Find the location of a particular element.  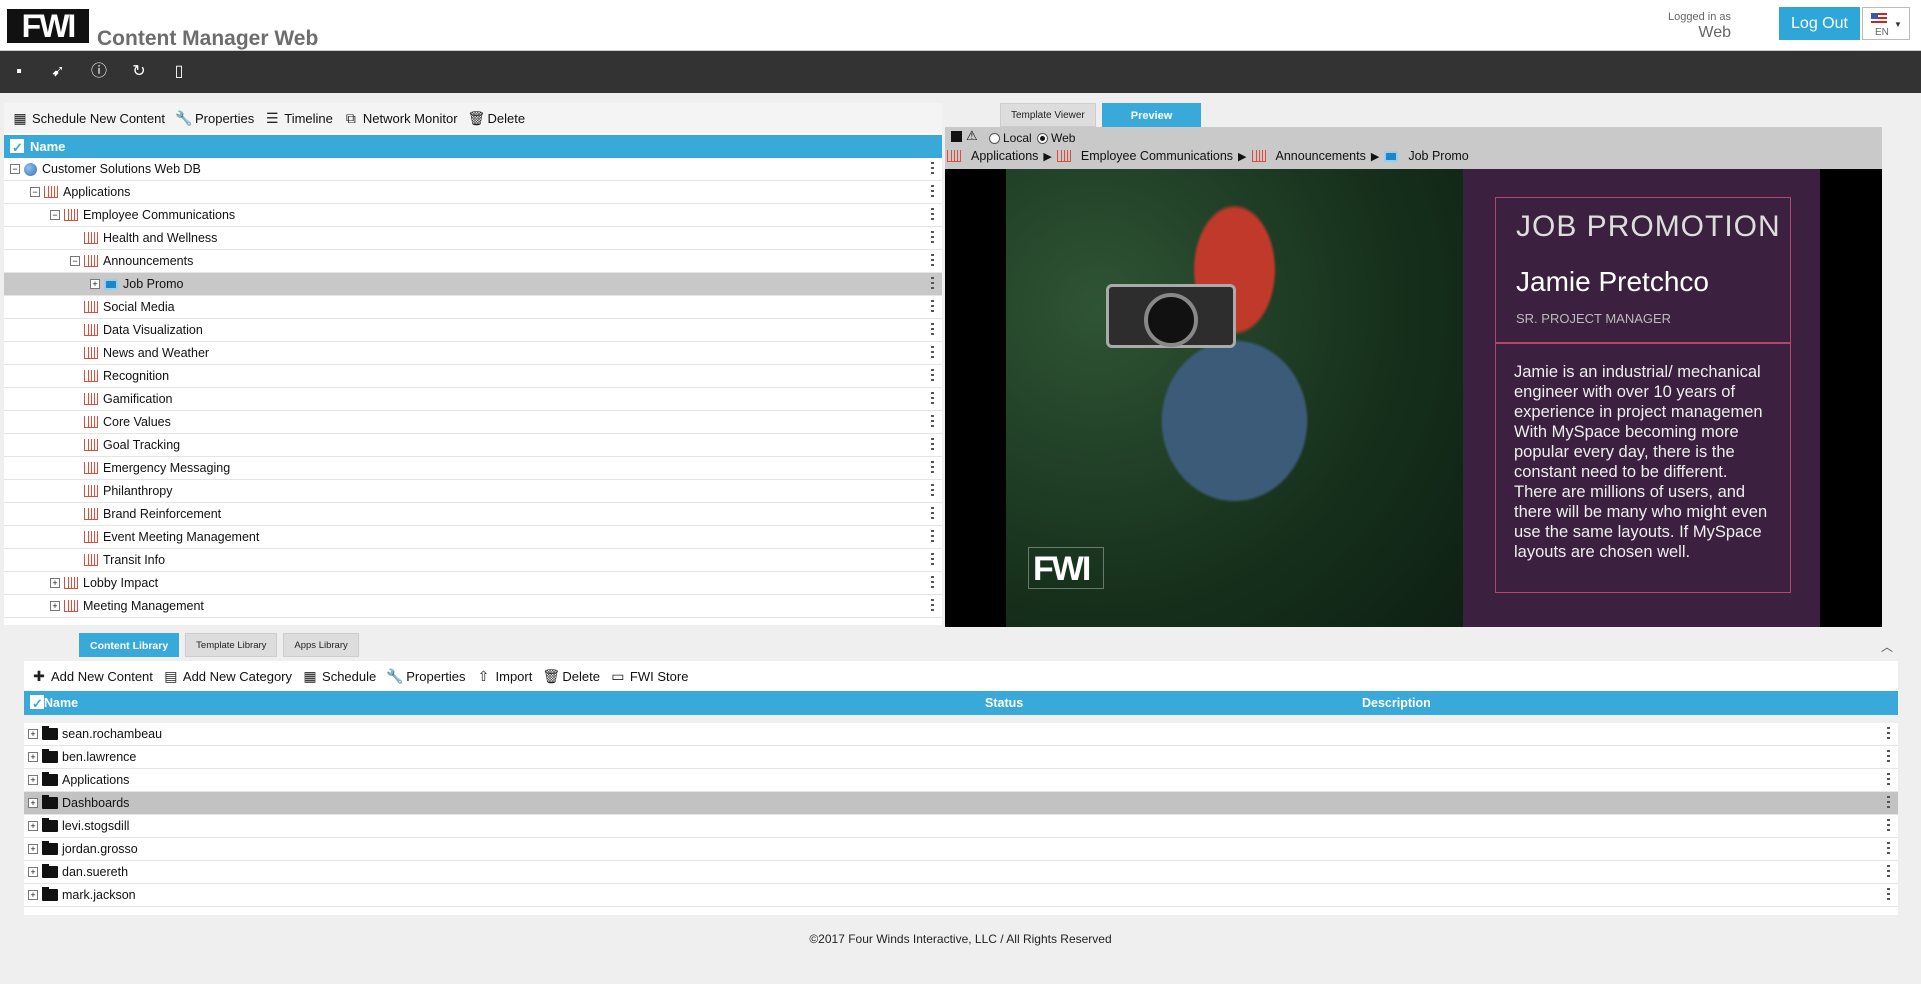

tree-row: News and Weather is located at coordinates (473, 353).